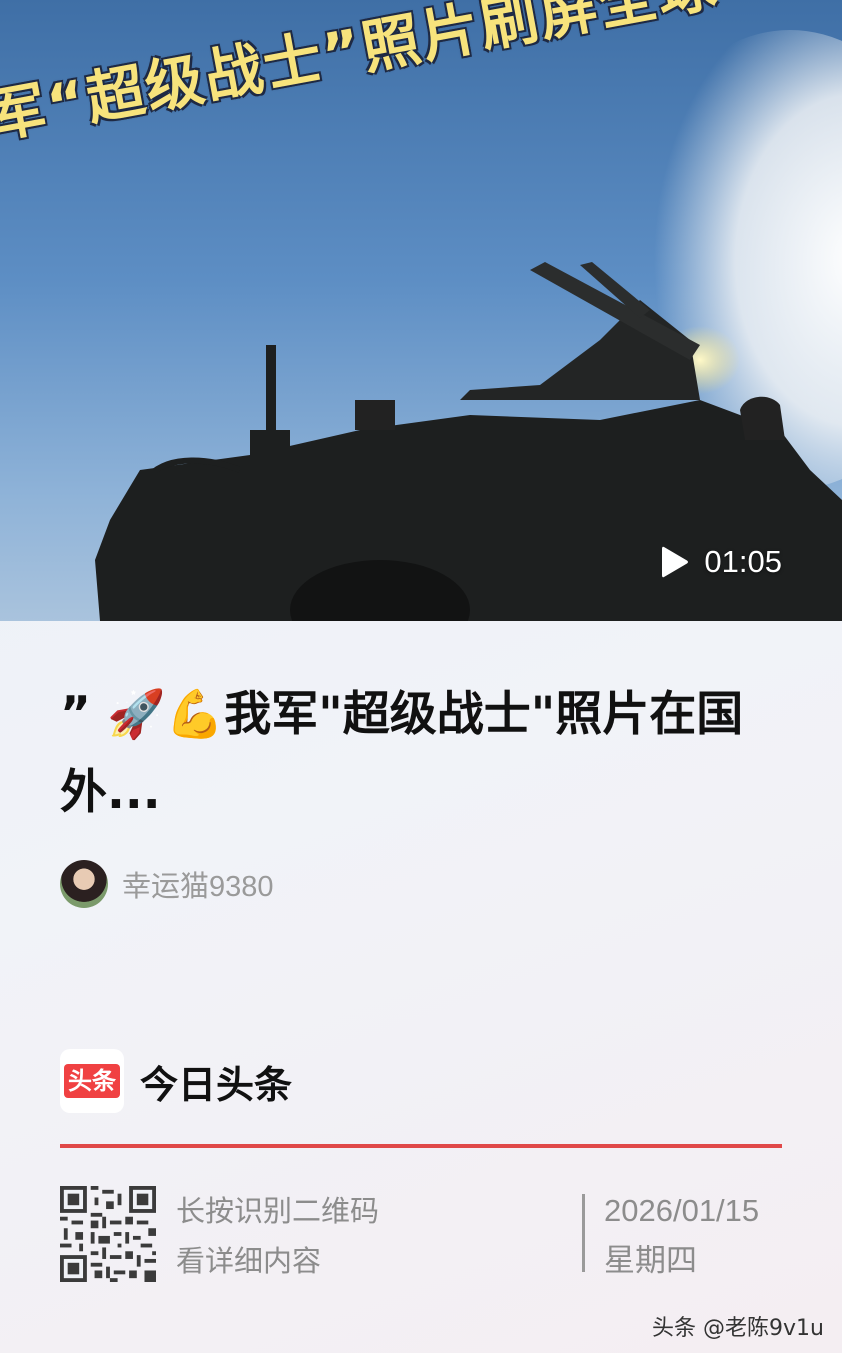 This screenshot has height=1353, width=842. What do you see at coordinates (278, 1211) in the screenshot?
I see `qr-line-1: 长按识别二维码` at bounding box center [278, 1211].